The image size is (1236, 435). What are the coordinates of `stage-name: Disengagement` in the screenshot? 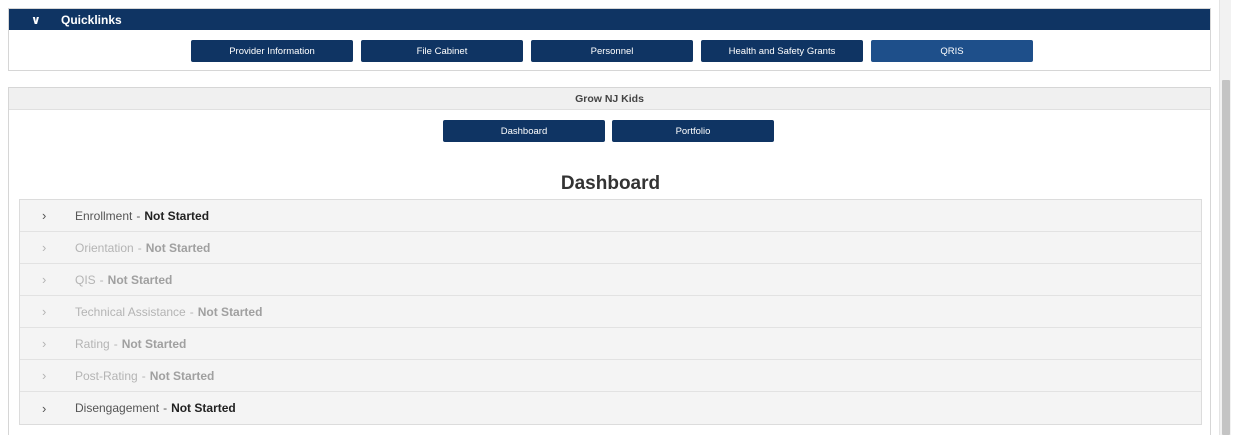 It's located at (117, 408).